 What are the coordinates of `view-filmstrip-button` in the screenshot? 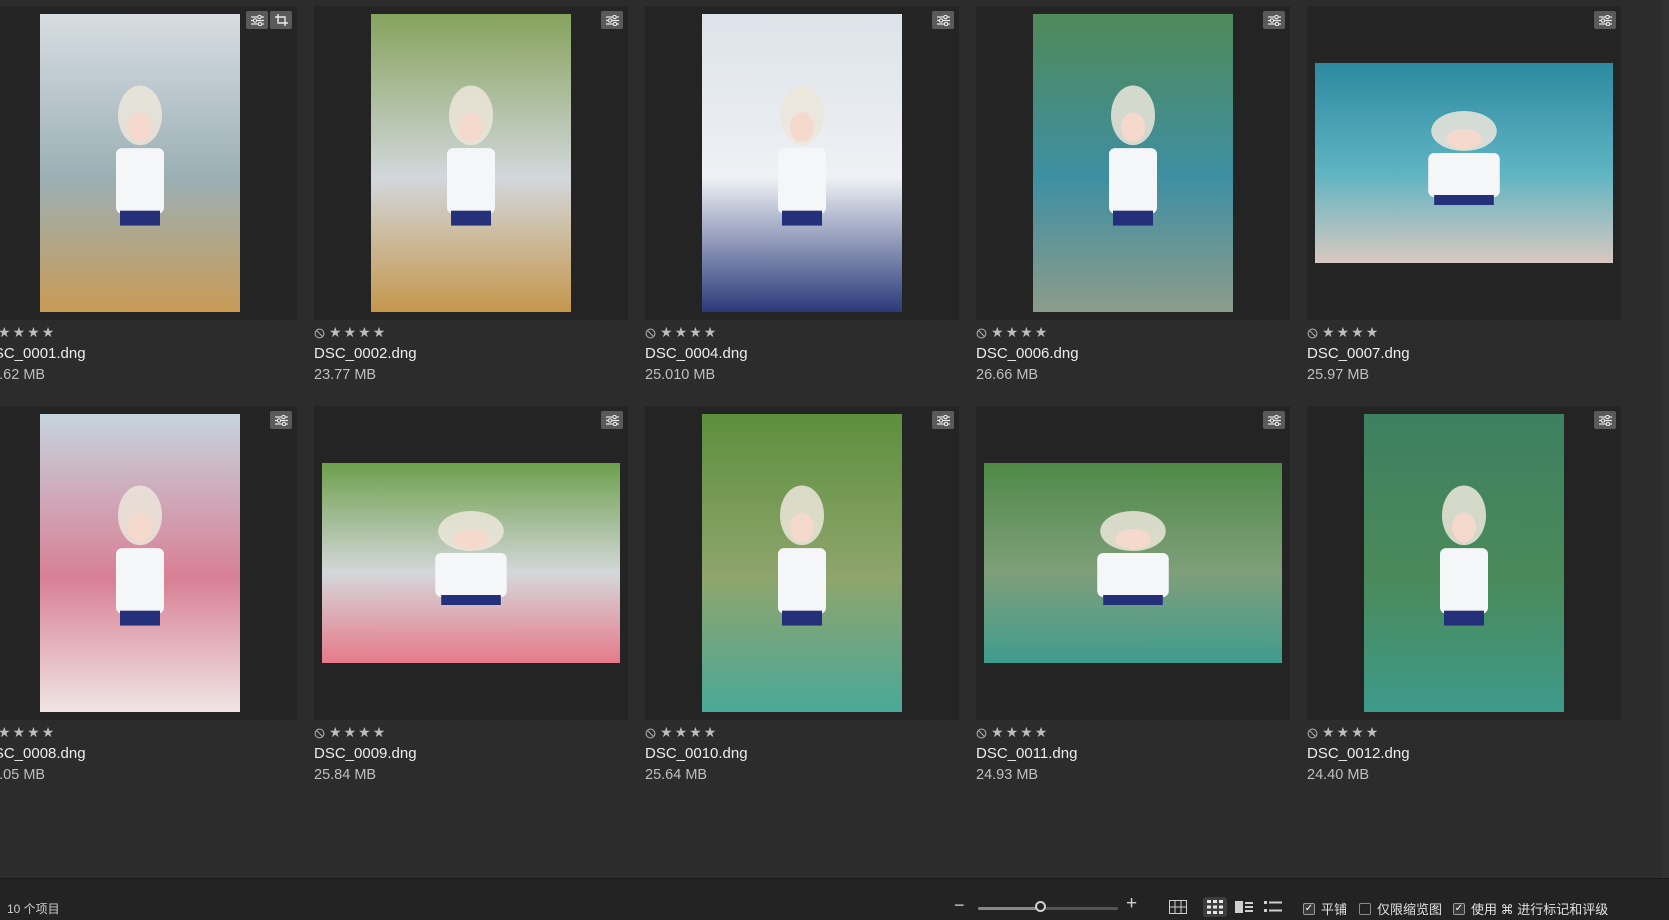 It's located at (1244, 907).